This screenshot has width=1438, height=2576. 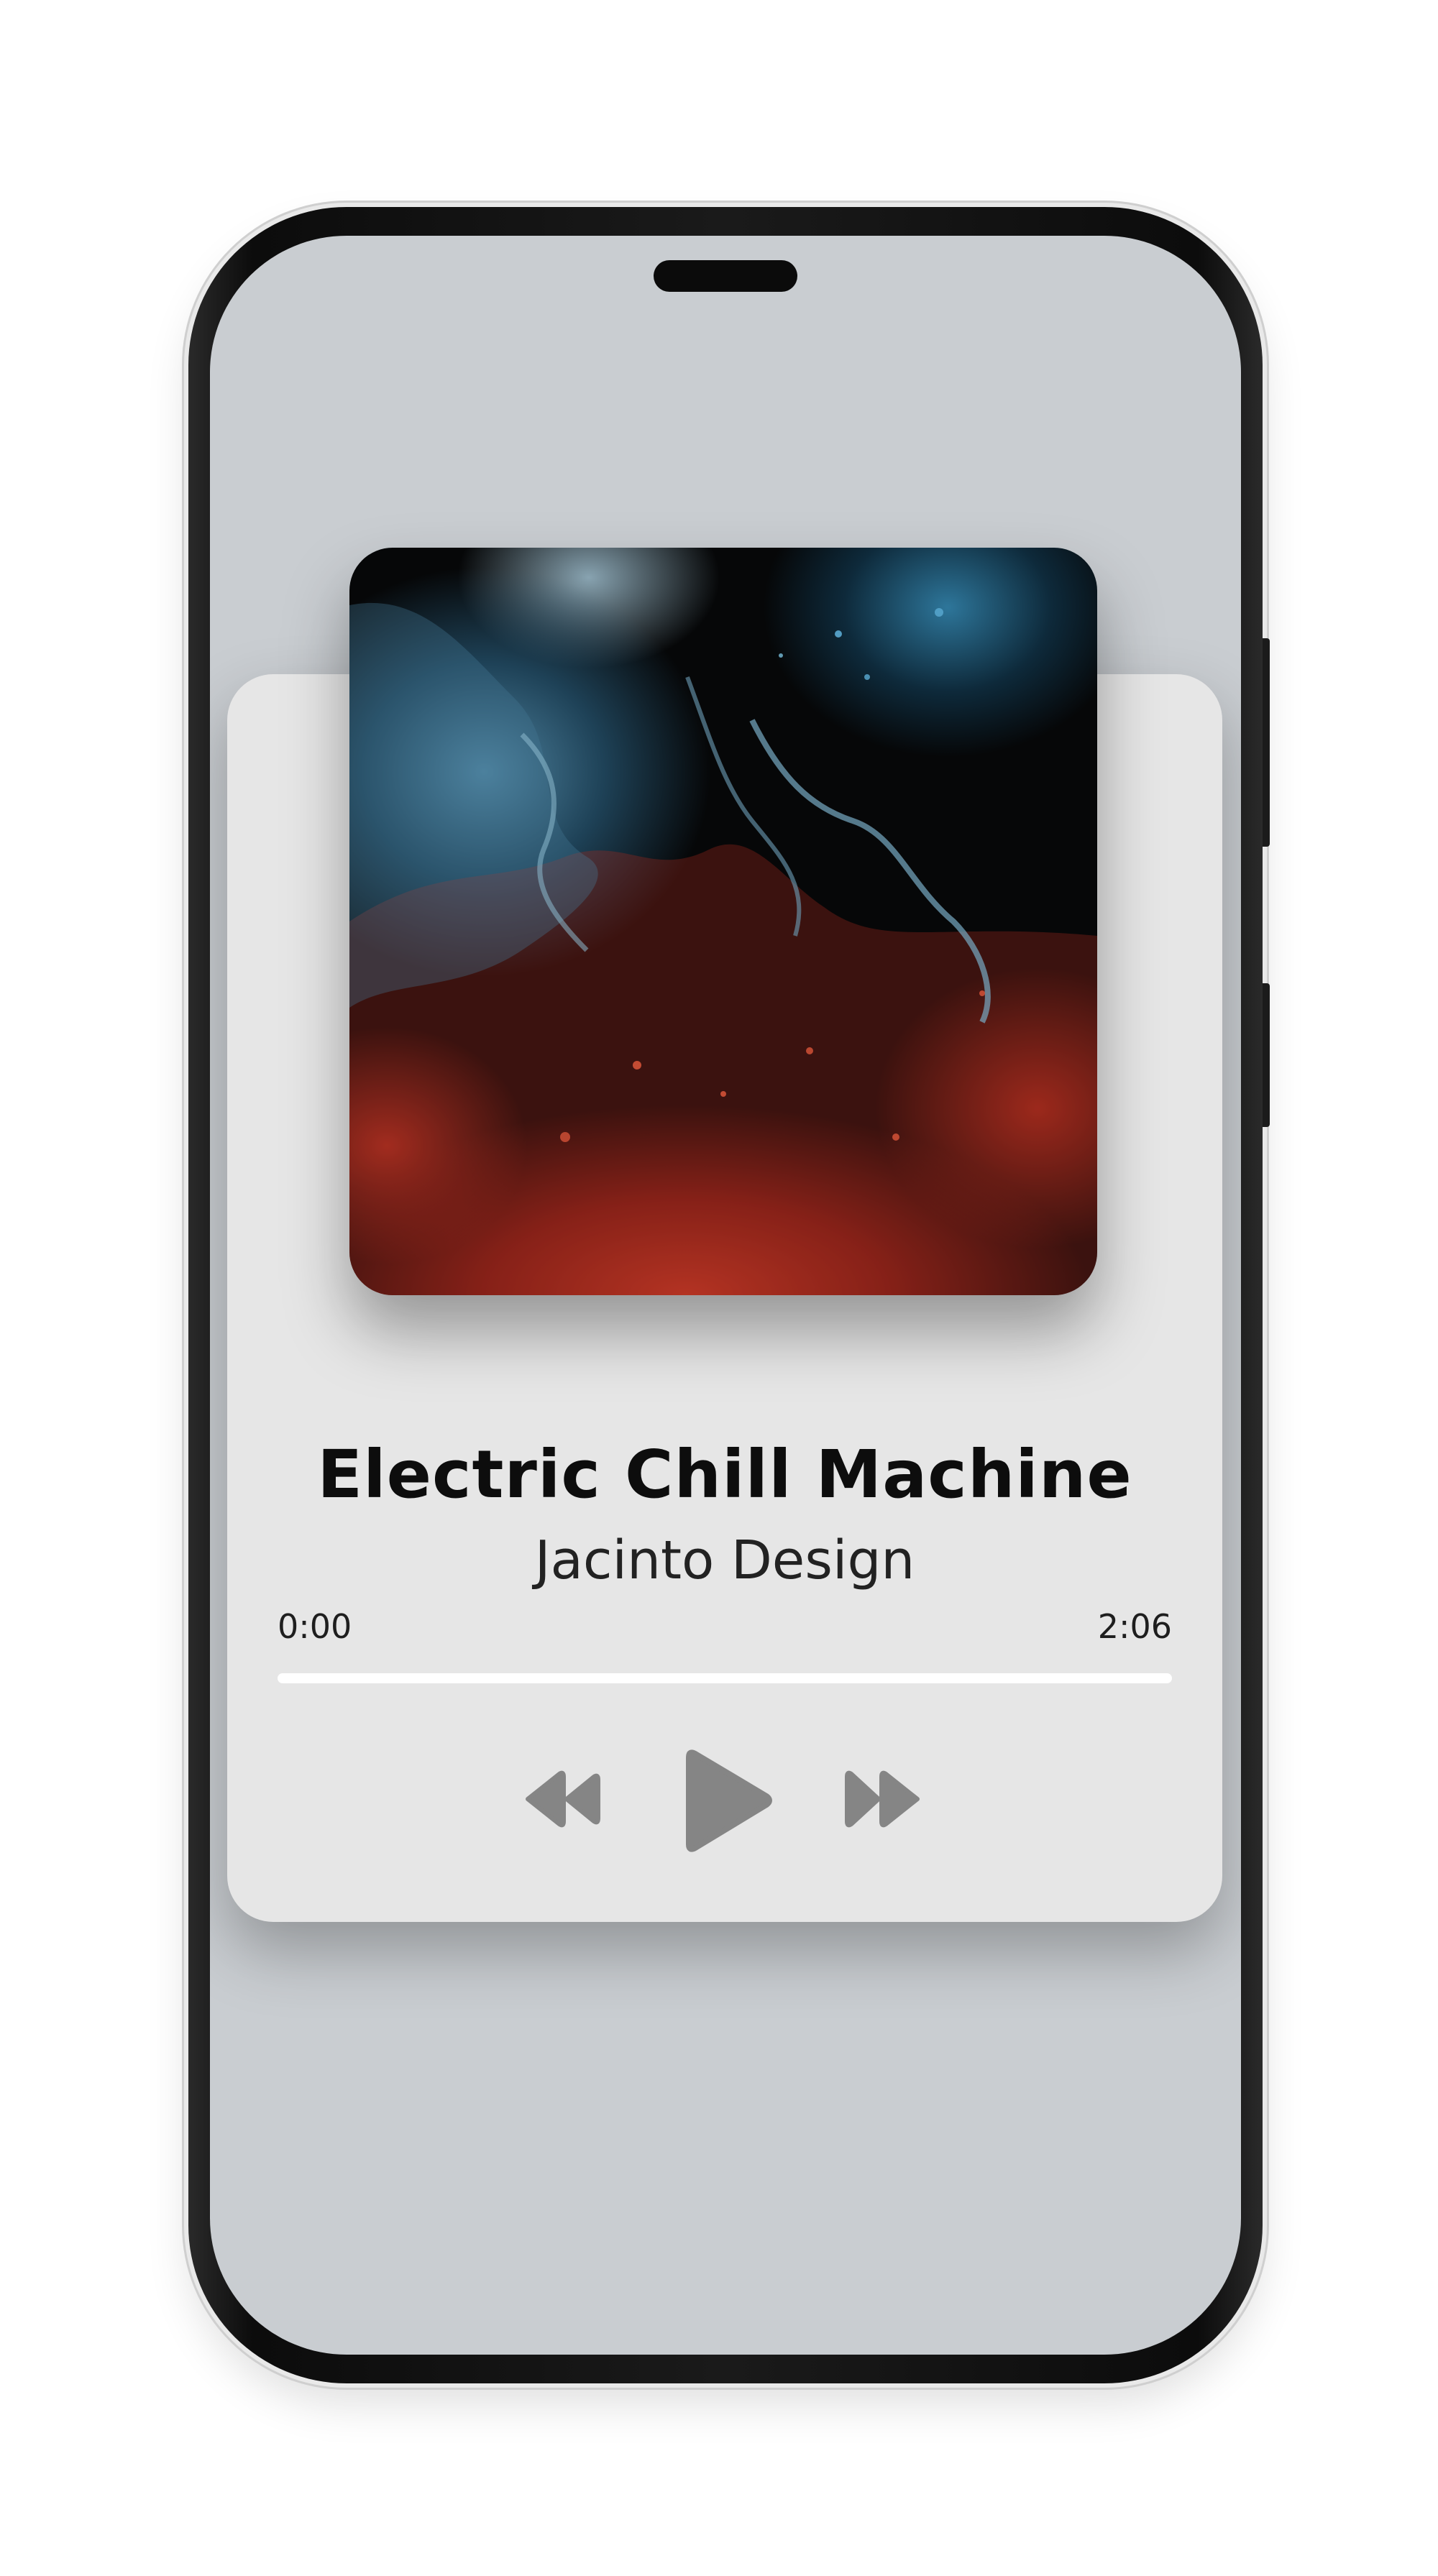 What do you see at coordinates (725, 276) in the screenshot?
I see `earpiece-speaker` at bounding box center [725, 276].